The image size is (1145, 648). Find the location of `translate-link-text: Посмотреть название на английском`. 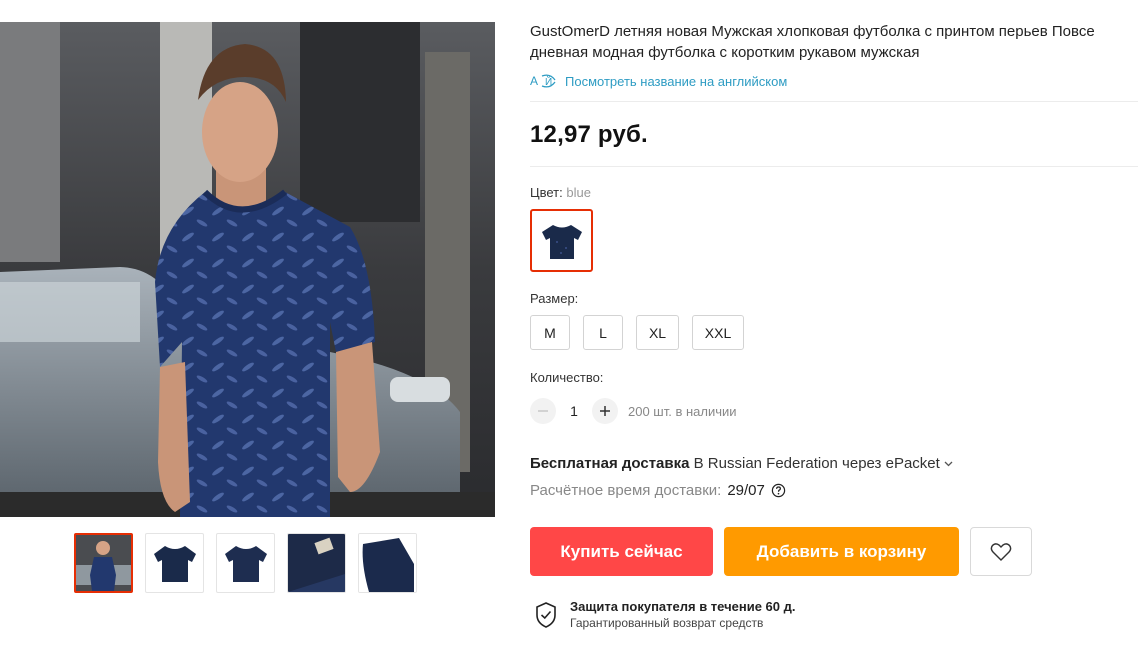

translate-link-text: Посмотреть название на английском is located at coordinates (676, 81).